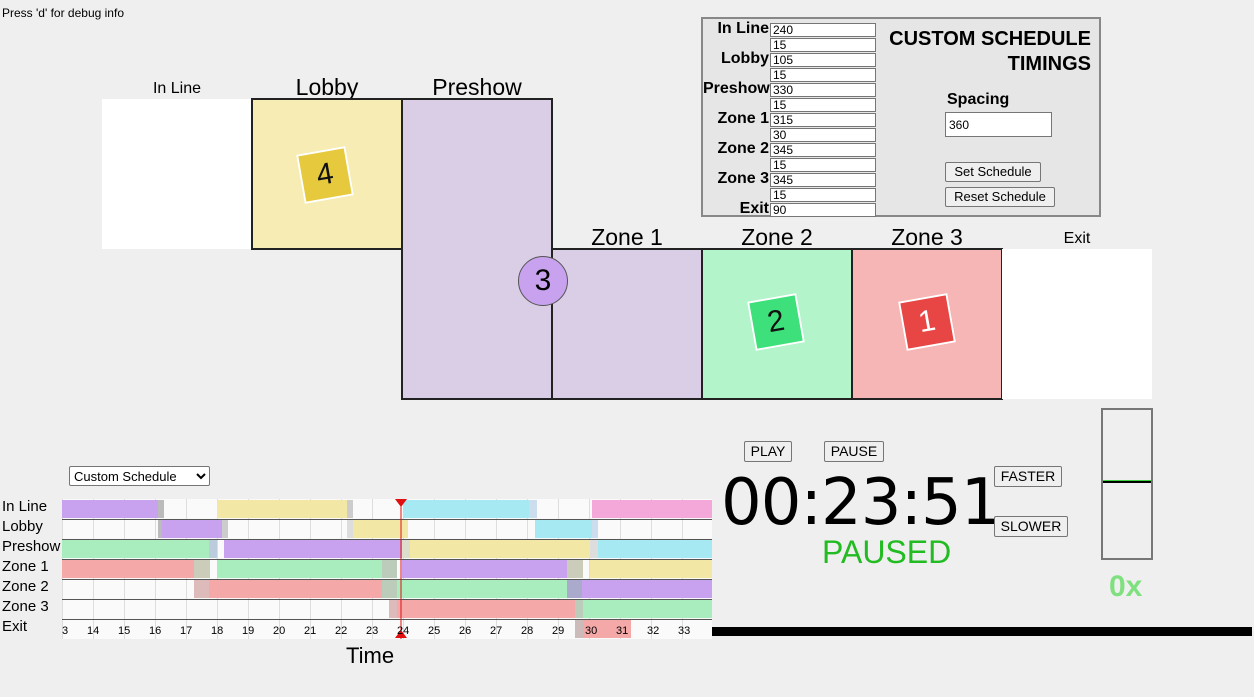  What do you see at coordinates (477, 87) in the screenshot?
I see `preshow-label: Preshow` at bounding box center [477, 87].